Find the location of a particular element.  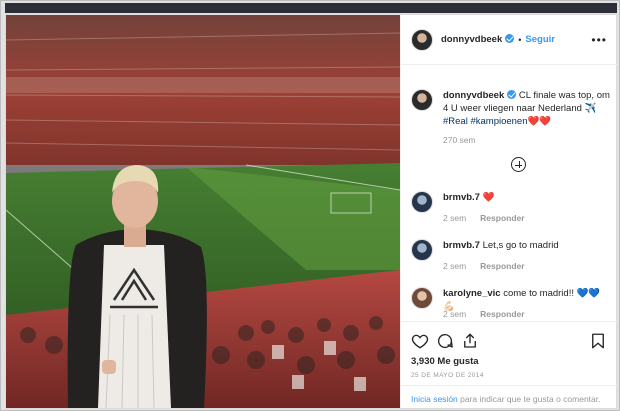

login-link: Inicia sesión is located at coordinates (434, 399).